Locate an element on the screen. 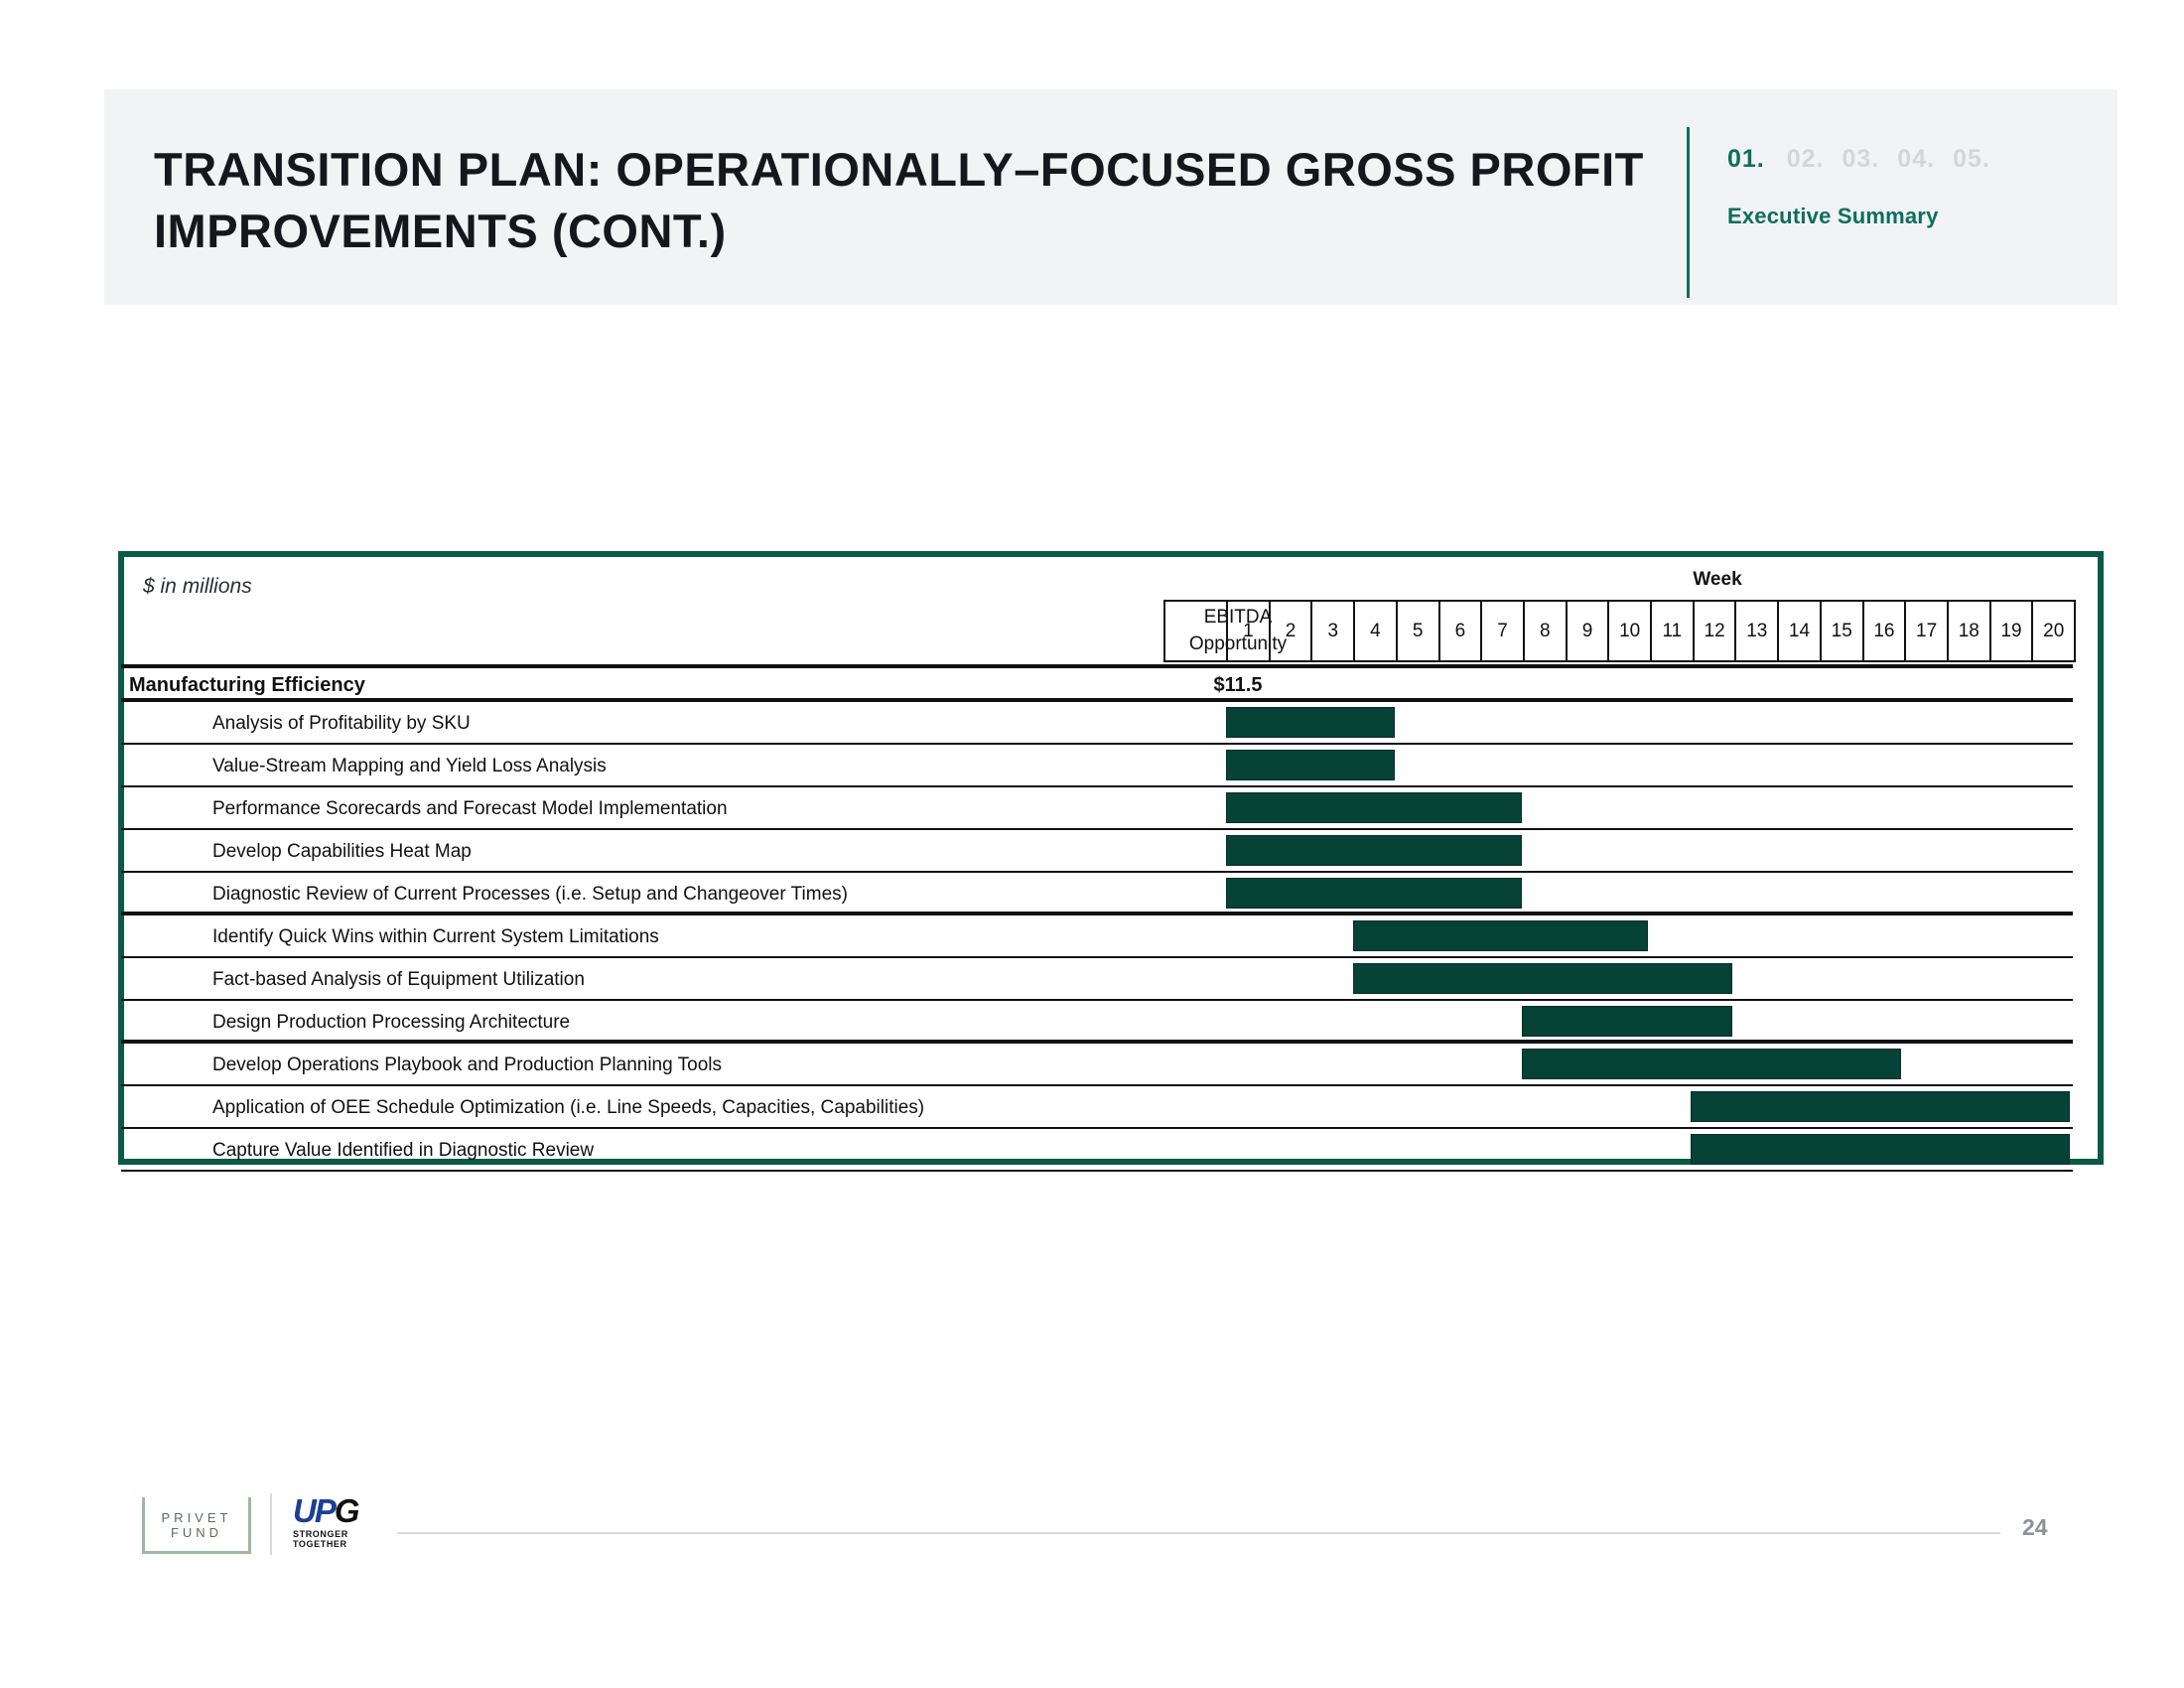 The width and height of the screenshot is (2184, 1688). week-header-cell-15: 15 is located at coordinates (1843, 631).